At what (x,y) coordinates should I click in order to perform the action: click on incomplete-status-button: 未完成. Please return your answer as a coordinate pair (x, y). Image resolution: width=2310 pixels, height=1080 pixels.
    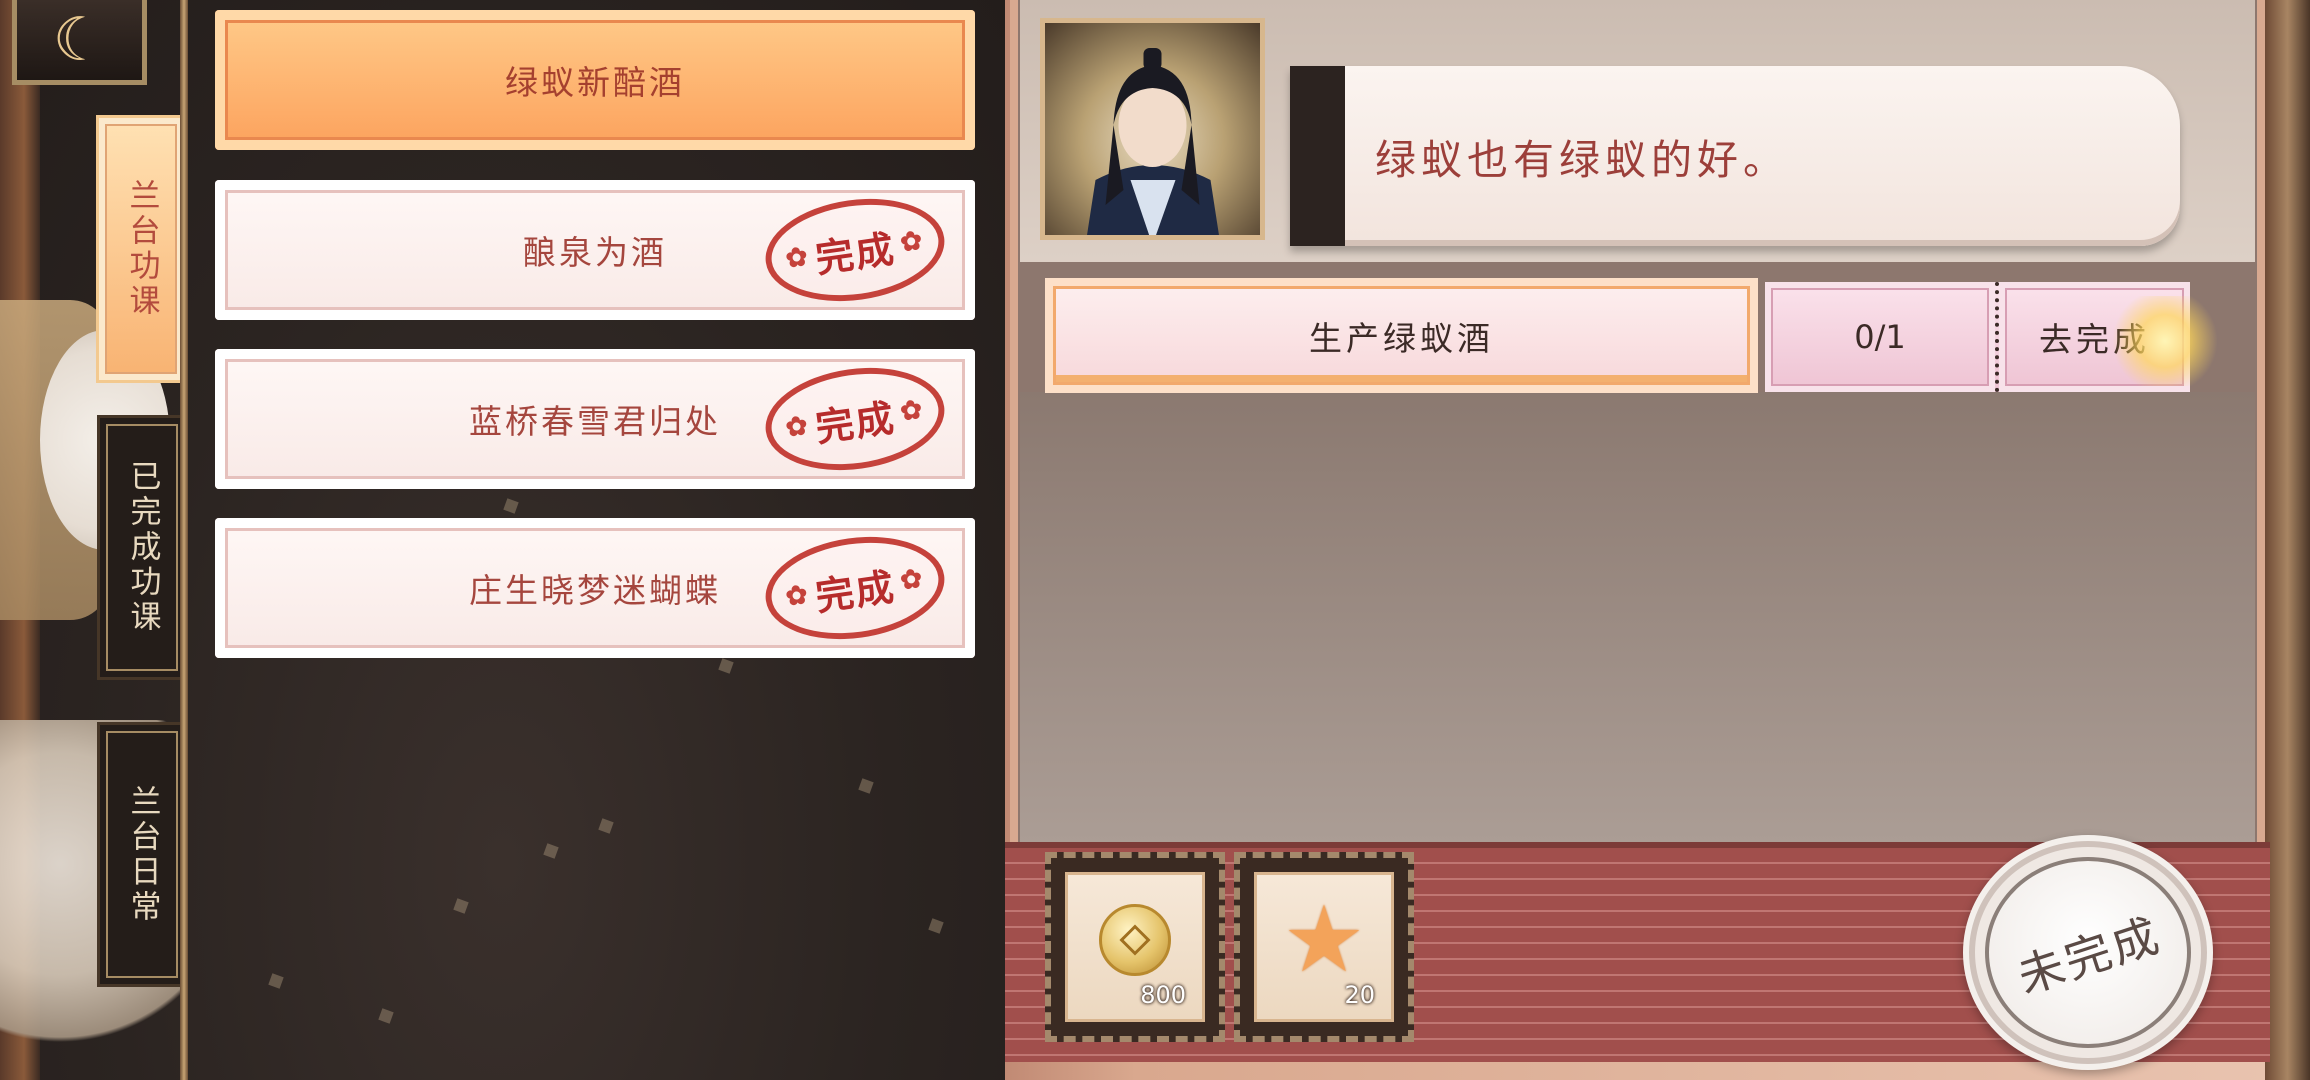
    Looking at the image, I should click on (2088, 952).